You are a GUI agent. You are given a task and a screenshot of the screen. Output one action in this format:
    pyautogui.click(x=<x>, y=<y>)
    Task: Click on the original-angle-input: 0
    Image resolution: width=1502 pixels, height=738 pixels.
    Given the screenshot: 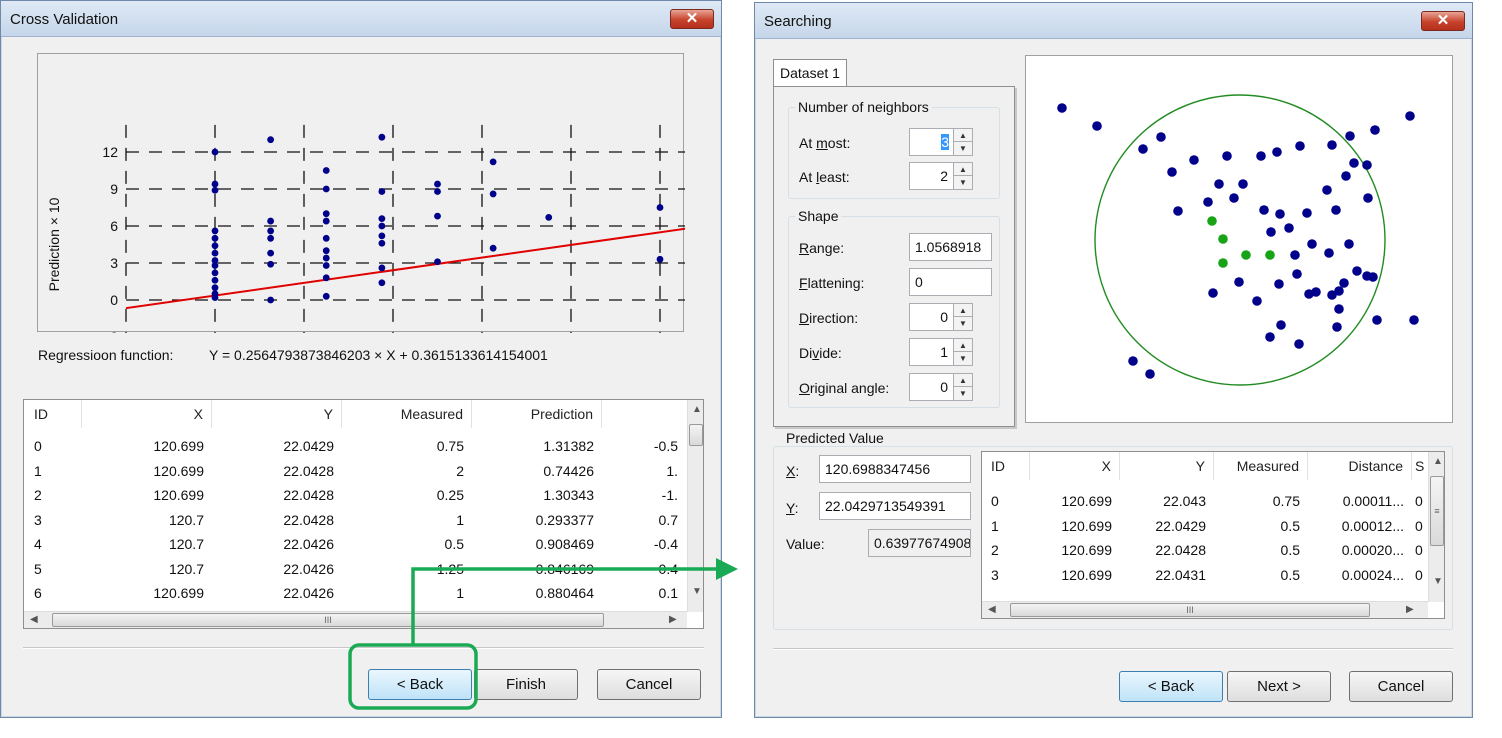 What is the action you would take?
    pyautogui.click(x=931, y=387)
    